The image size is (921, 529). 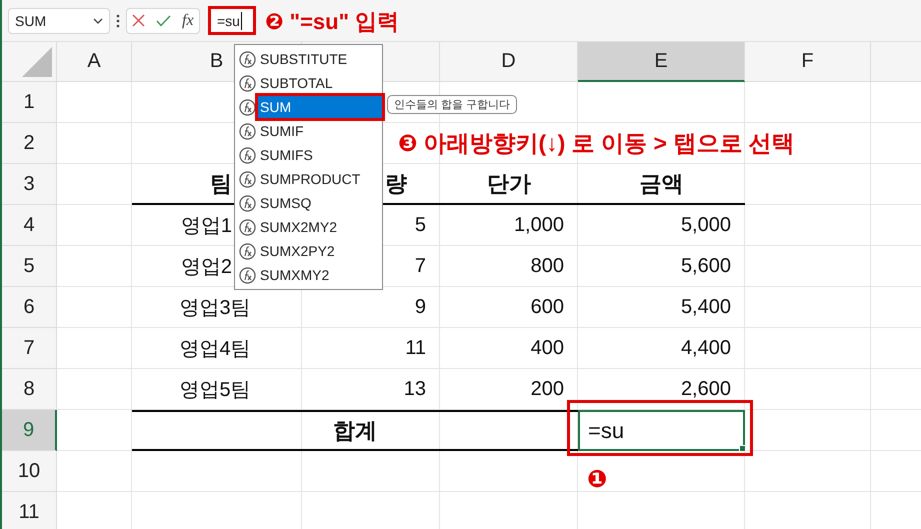 What do you see at coordinates (547, 389) in the screenshot?
I see `table-cell: 200` at bounding box center [547, 389].